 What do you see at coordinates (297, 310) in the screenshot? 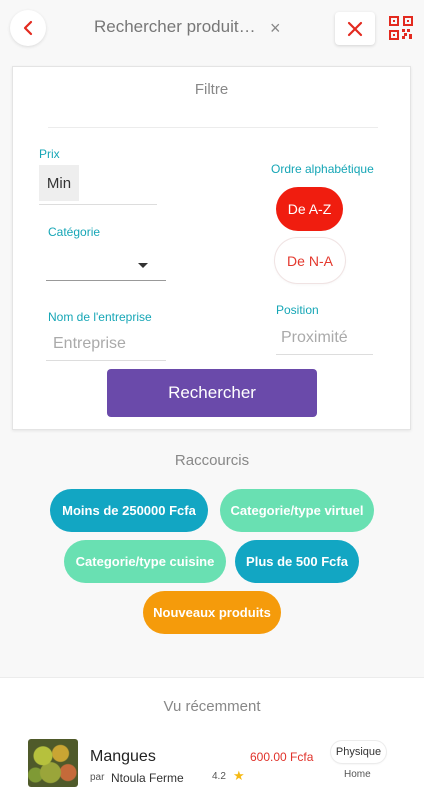
I see `position-label: Position` at bounding box center [297, 310].